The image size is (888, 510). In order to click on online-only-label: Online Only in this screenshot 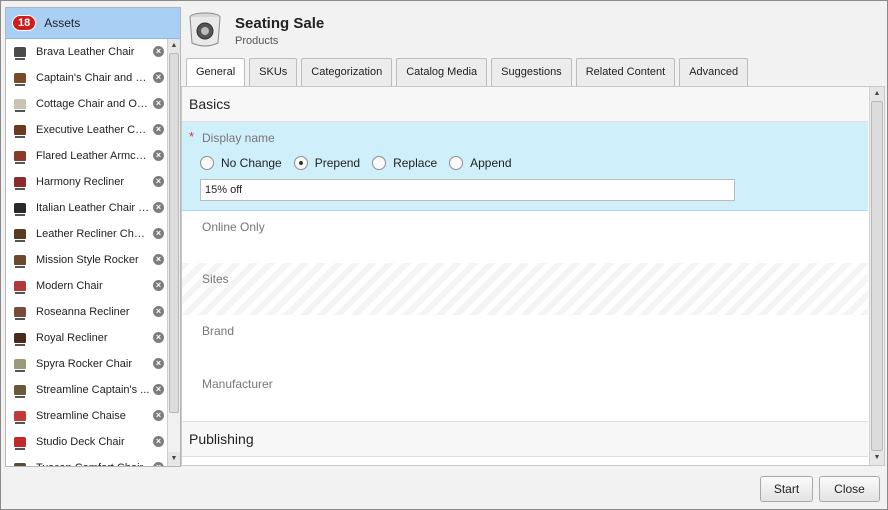, I will do `click(233, 227)`.